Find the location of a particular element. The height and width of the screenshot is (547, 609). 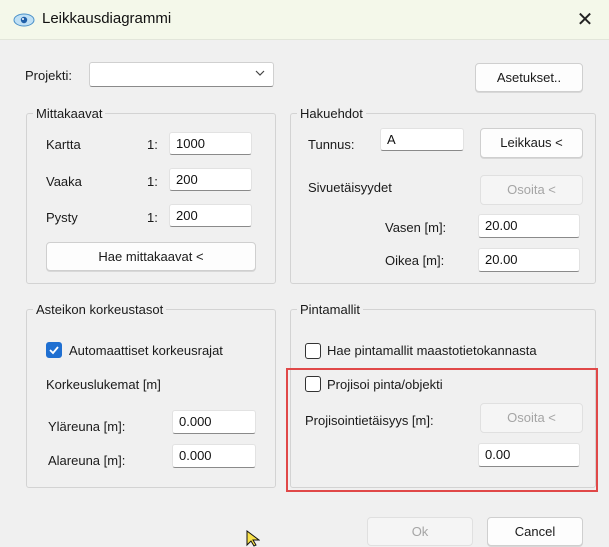

project-label: Projekti: is located at coordinates (48, 75).